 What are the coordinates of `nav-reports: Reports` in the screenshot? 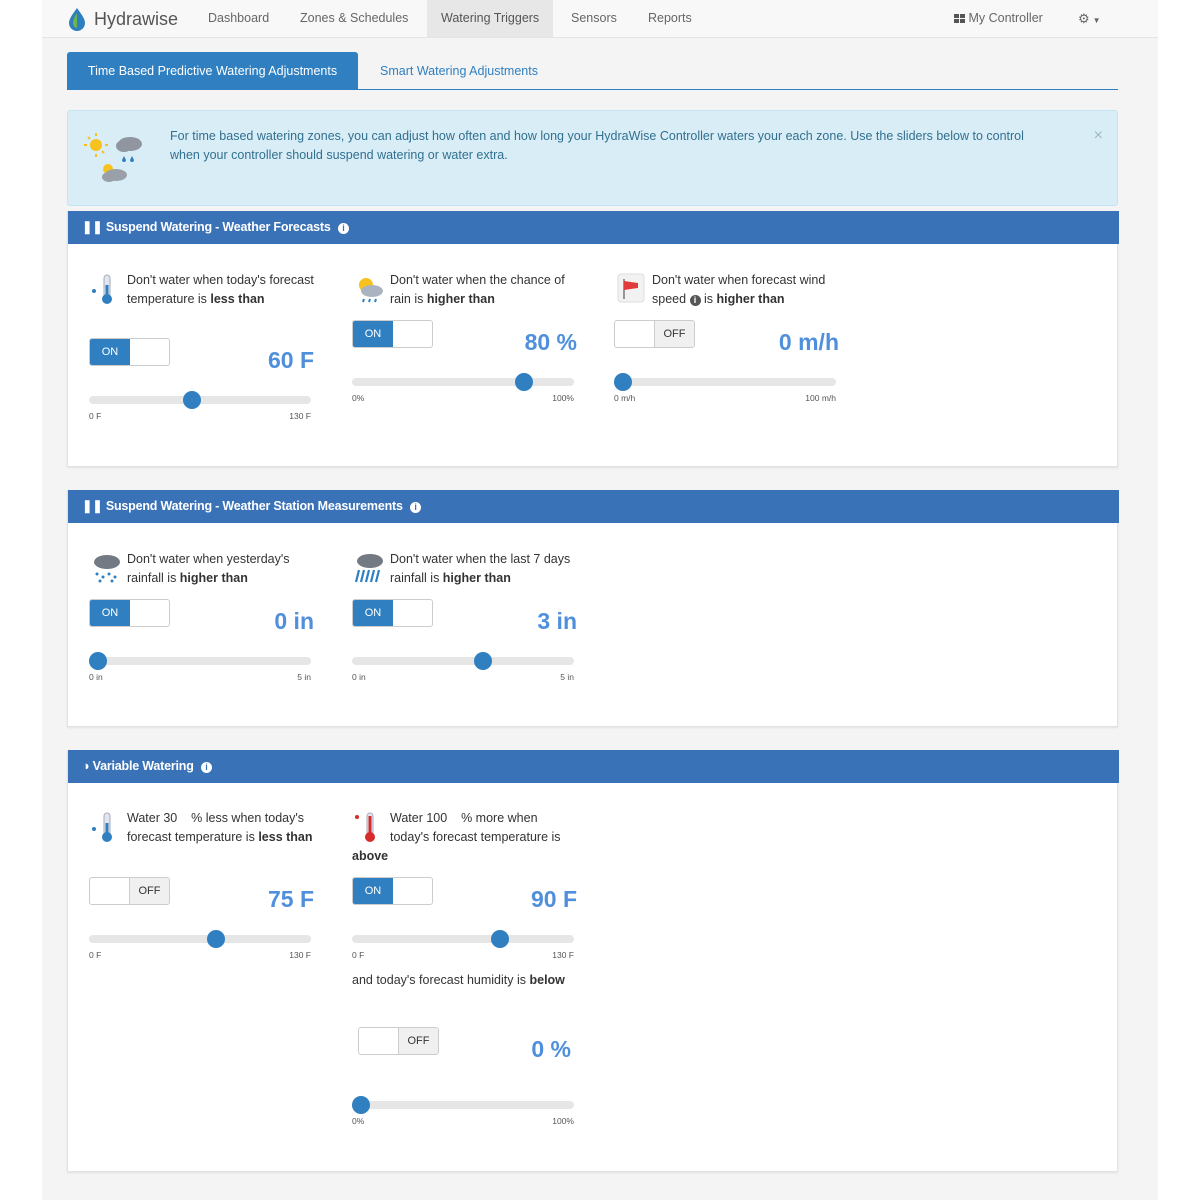 It's located at (670, 18).